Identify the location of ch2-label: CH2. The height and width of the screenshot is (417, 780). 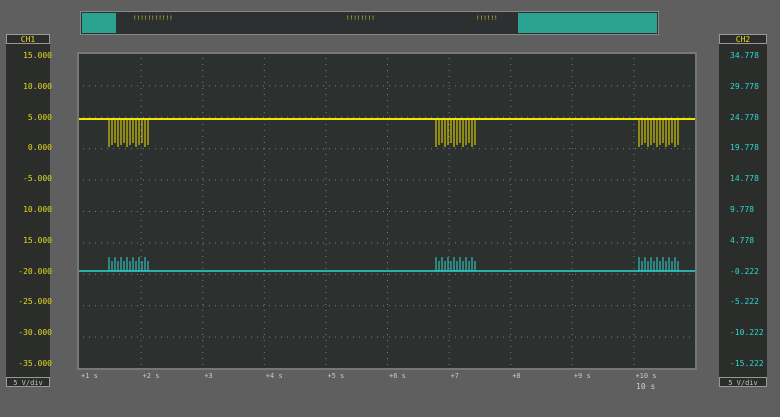
(743, 39).